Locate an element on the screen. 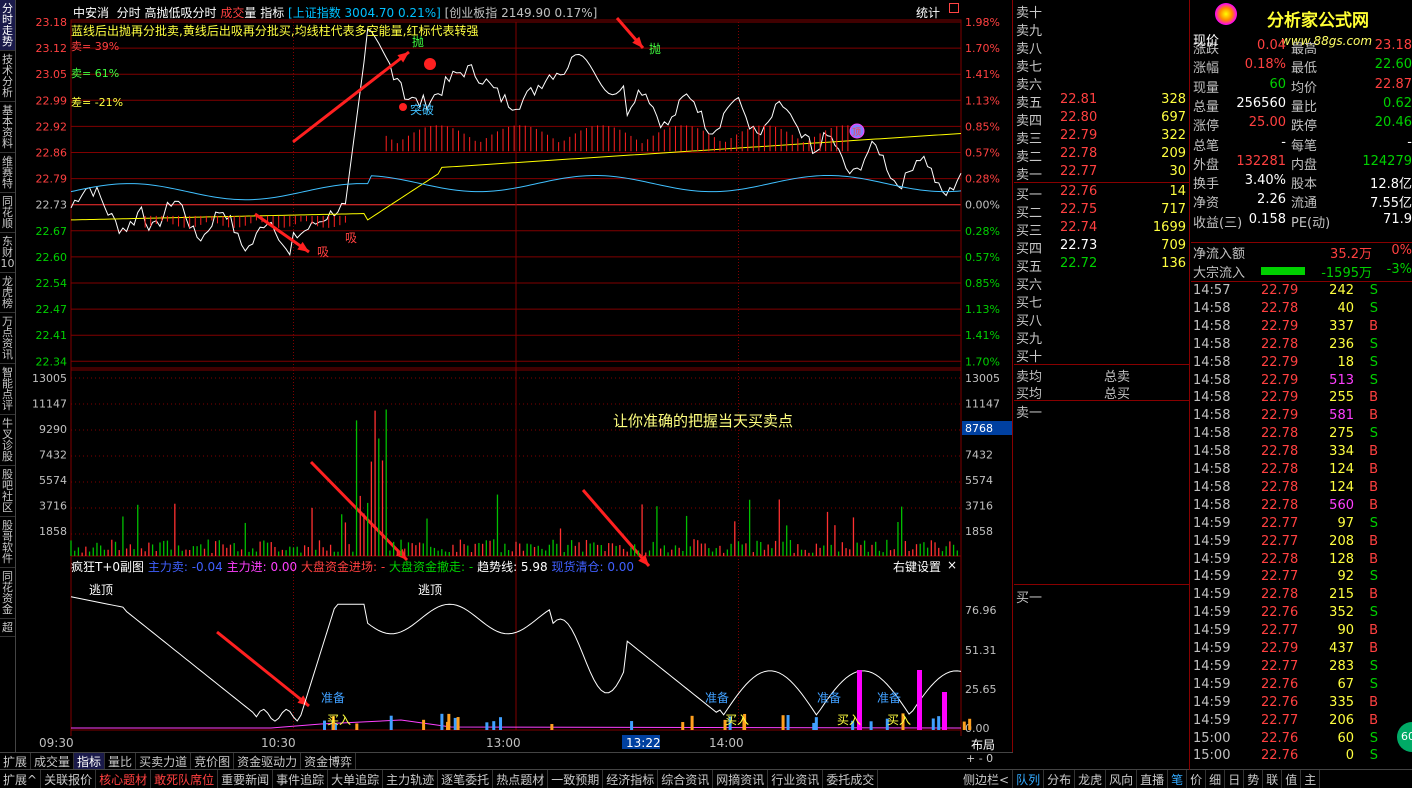  vol-tick-left: 7432 is located at coordinates (53, 455).